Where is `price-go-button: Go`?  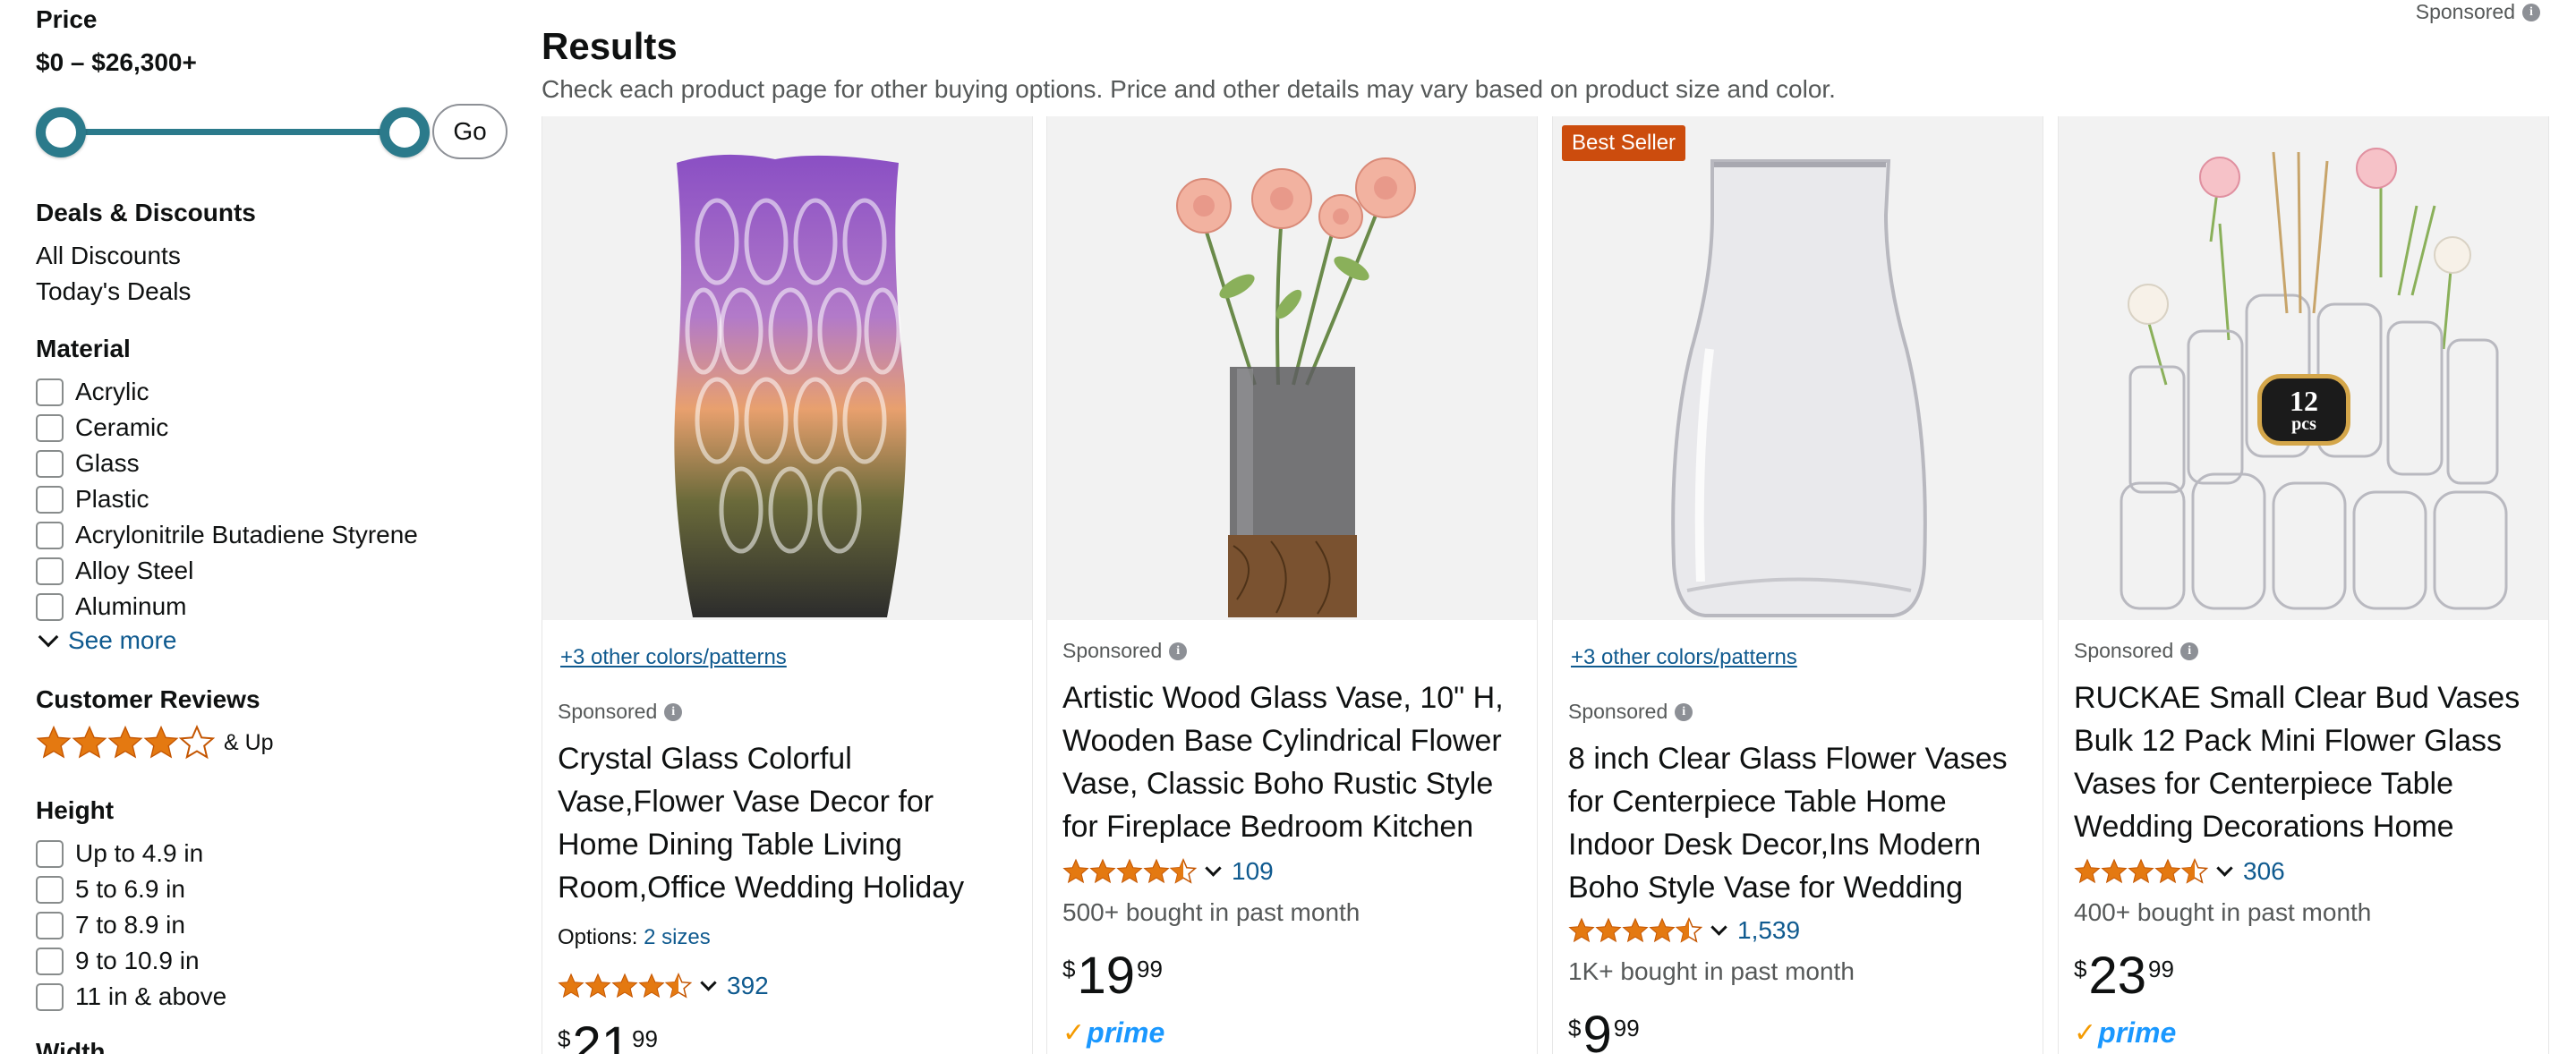
price-go-button: Go is located at coordinates (470, 131).